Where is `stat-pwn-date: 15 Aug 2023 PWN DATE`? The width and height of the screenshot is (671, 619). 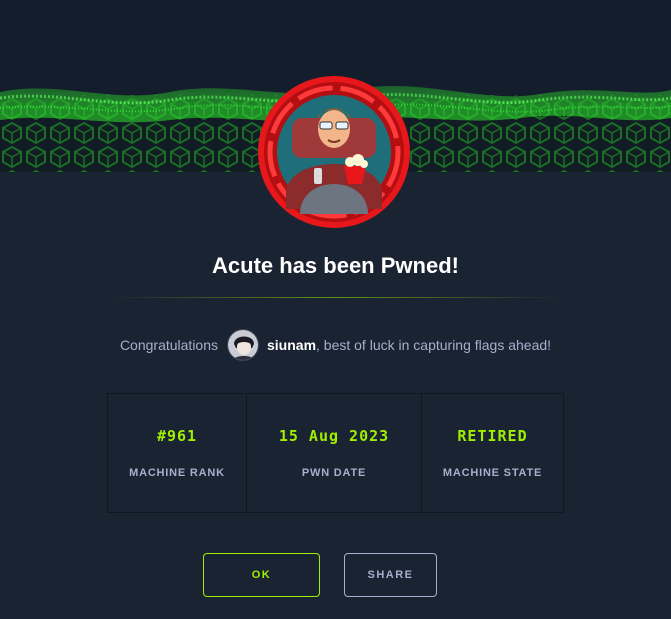
stat-pwn-date: 15 Aug 2023 PWN DATE is located at coordinates (334, 453).